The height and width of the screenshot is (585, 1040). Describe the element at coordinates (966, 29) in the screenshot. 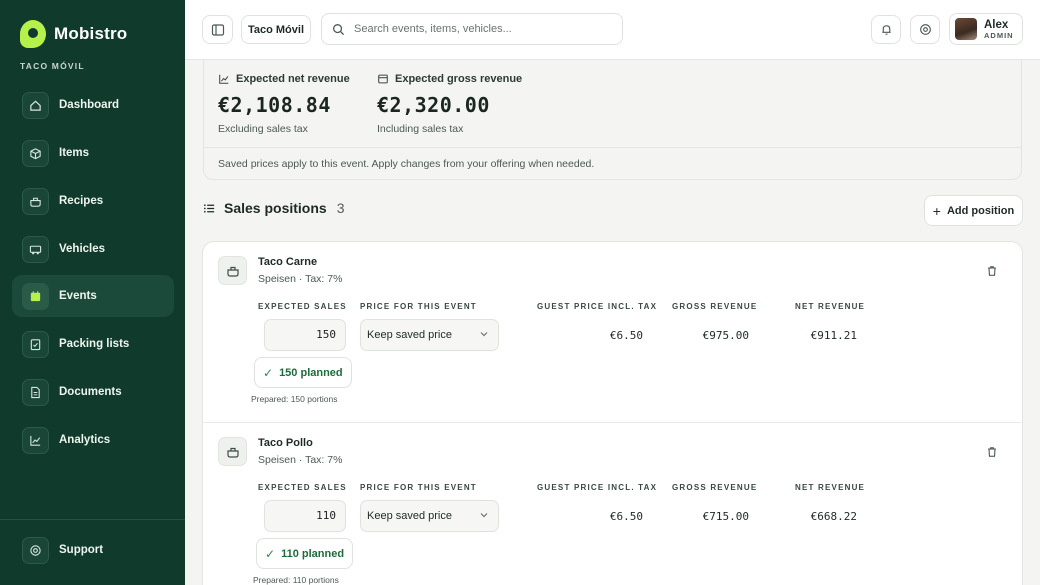

I see `avatar` at that location.